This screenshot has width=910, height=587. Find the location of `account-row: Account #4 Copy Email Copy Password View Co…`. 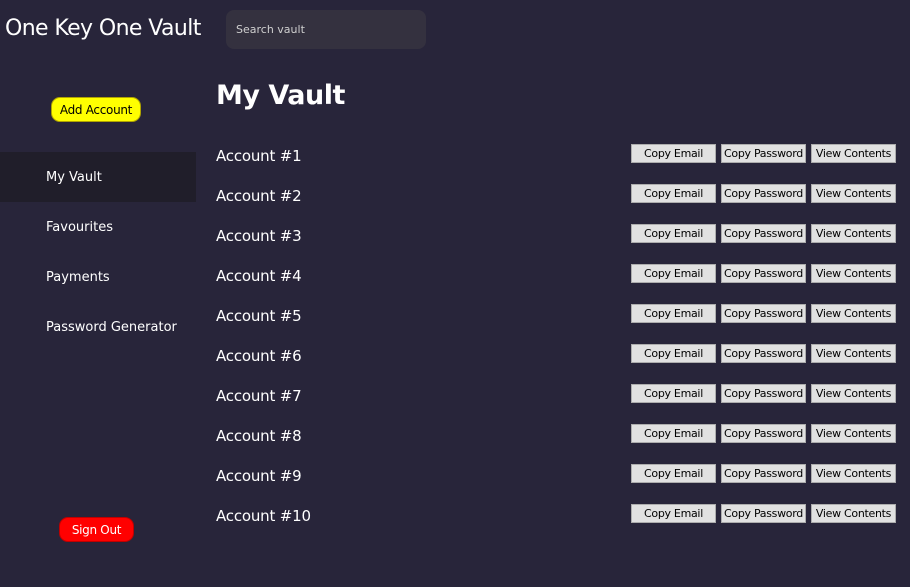

account-row: Account #4 Copy Email Copy Password View Co… is located at coordinates (557, 276).